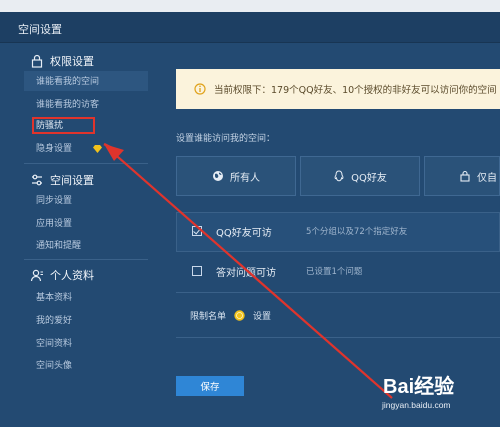 This screenshot has width=500, height=427. I want to click on sidebar-item-who-can-view-space: 谁能看我的空间, so click(67, 82).